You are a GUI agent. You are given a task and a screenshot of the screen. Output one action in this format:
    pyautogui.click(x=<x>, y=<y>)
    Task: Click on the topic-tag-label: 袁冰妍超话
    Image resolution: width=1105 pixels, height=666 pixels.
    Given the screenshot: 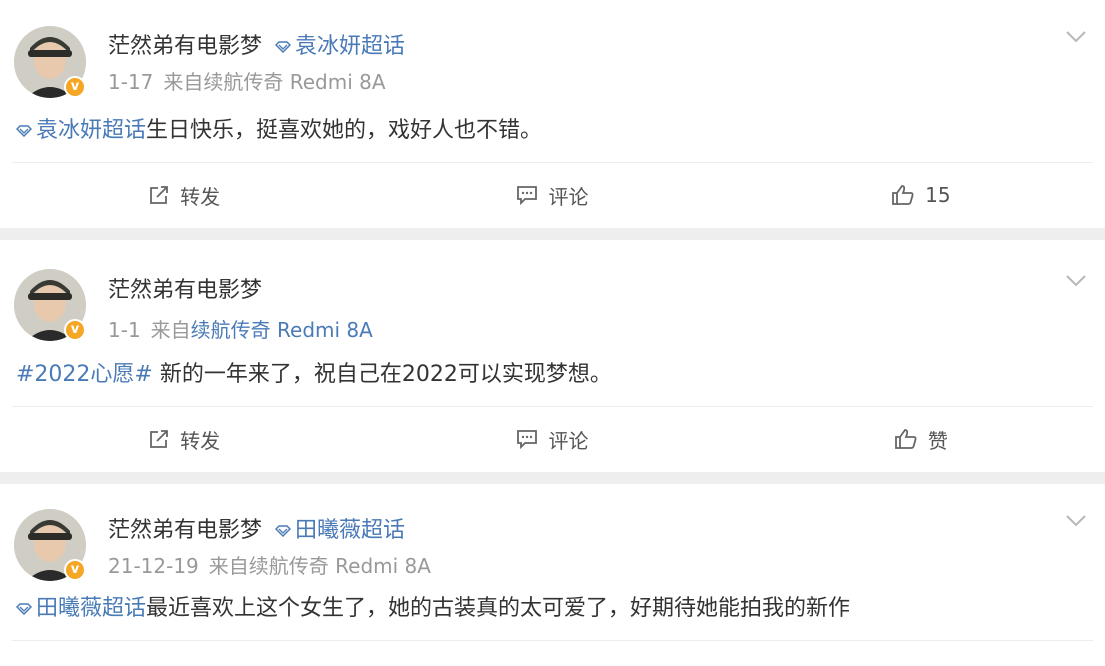 What is the action you would take?
    pyautogui.click(x=350, y=46)
    